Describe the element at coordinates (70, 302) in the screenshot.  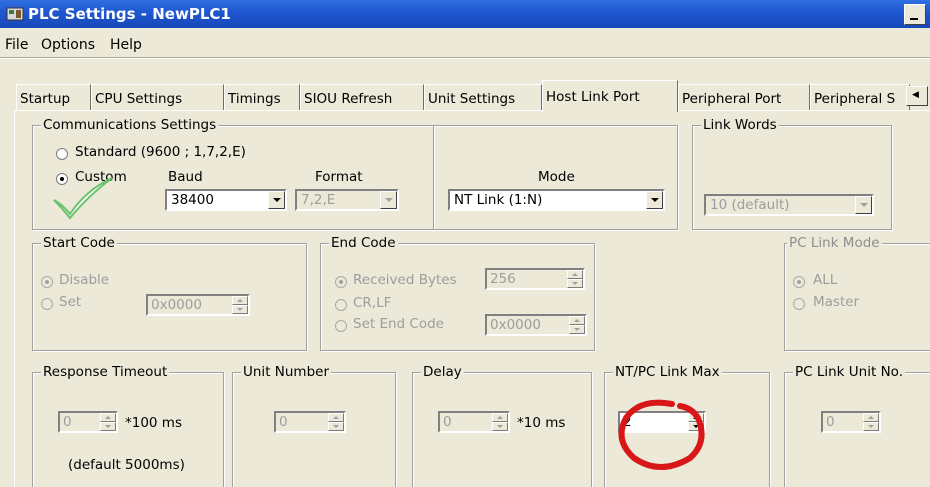
I see `set-label: Set` at that location.